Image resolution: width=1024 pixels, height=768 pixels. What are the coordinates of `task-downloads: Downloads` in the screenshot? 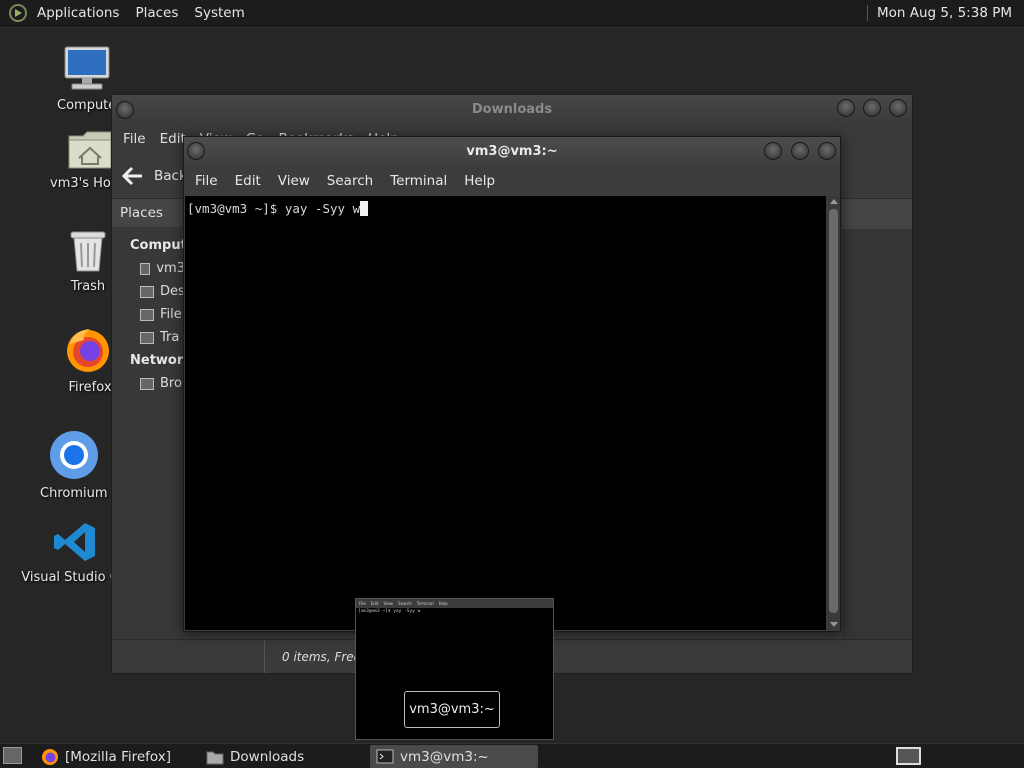 It's located at (282, 756).